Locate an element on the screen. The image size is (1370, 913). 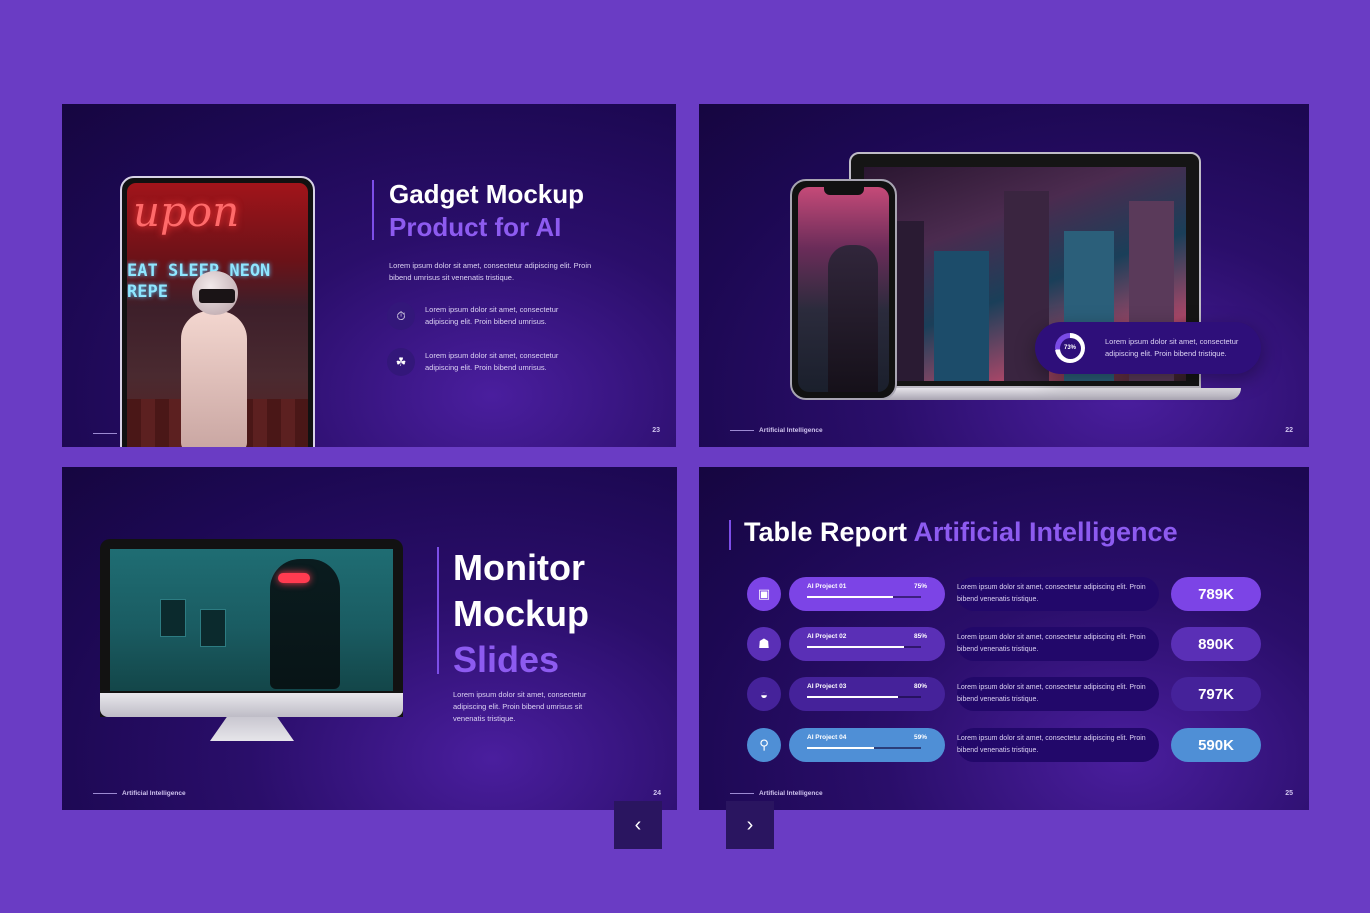
phone-photo is located at coordinates (843, 289).